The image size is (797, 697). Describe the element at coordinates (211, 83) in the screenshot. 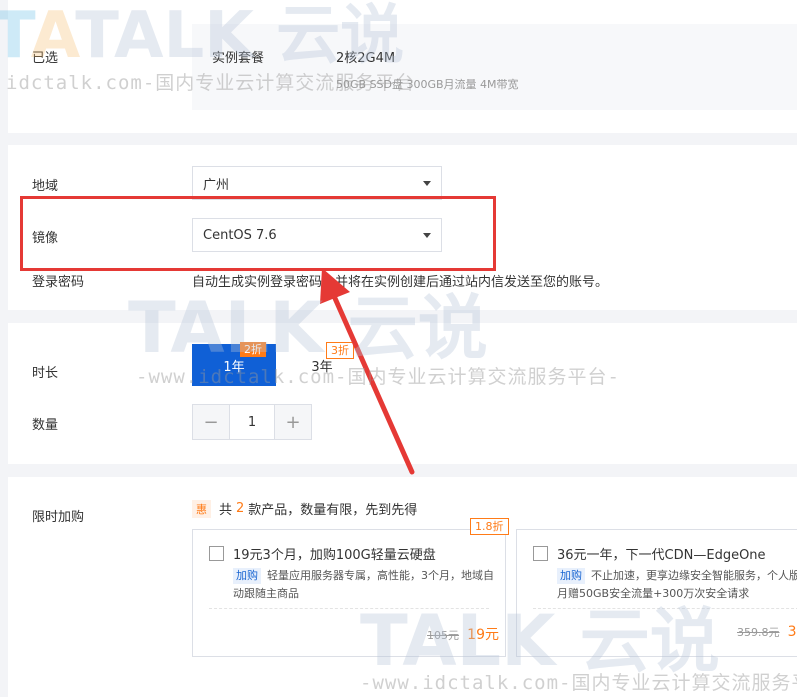

I see `watermark-text: idctalk.com-国内专业云计算交流服务平台` at that location.